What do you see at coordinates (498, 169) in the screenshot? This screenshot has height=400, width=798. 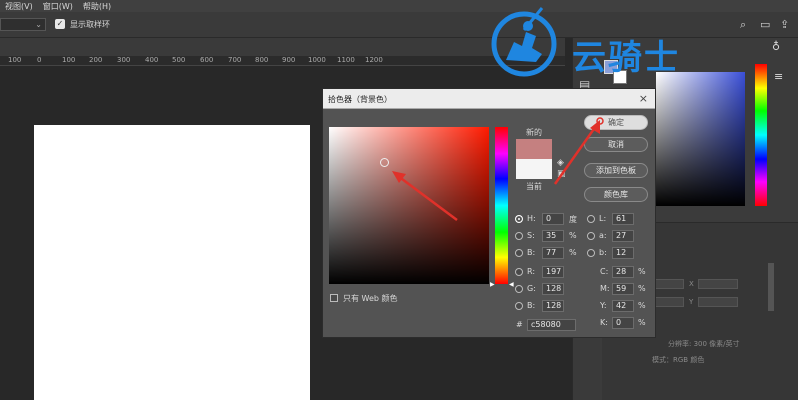 I see `annotation-arrows` at bounding box center [498, 169].